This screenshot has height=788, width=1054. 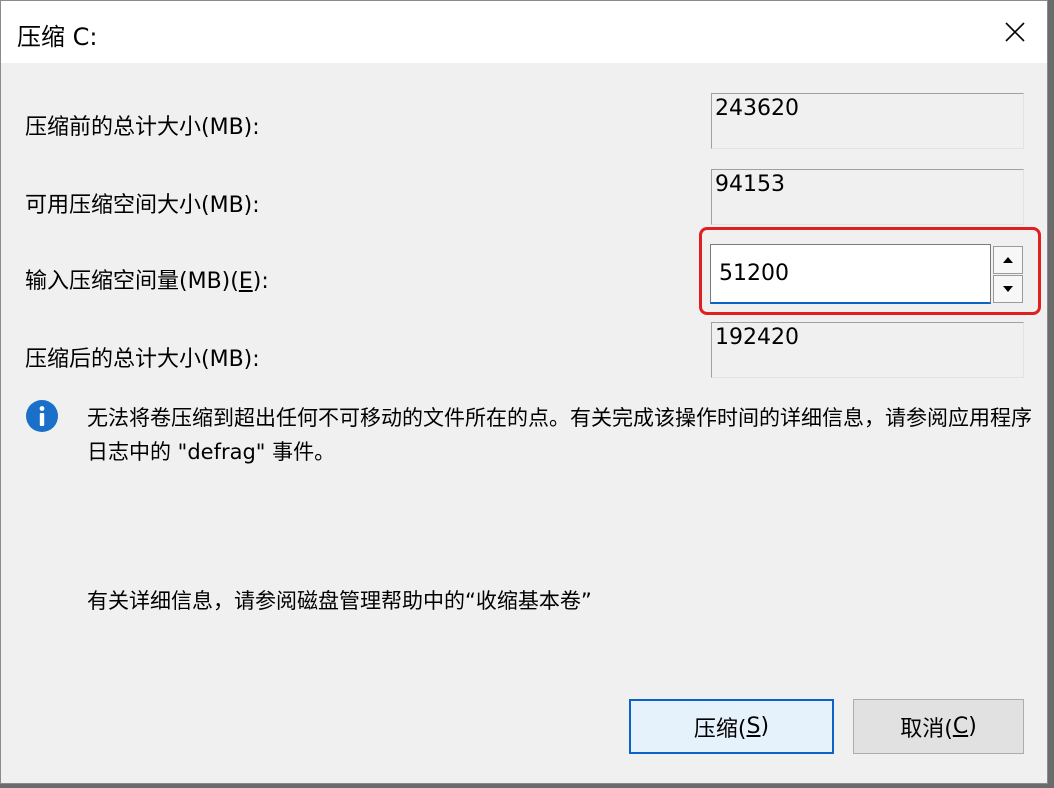 I want to click on shrink-amount-label: 输入压缩空间量(MB)(E):, so click(x=147, y=281).